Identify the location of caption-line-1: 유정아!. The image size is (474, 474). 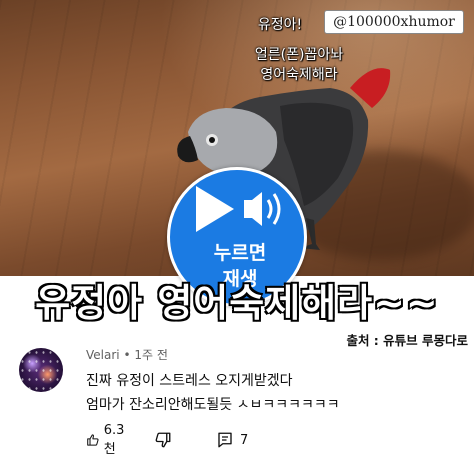
(280, 25).